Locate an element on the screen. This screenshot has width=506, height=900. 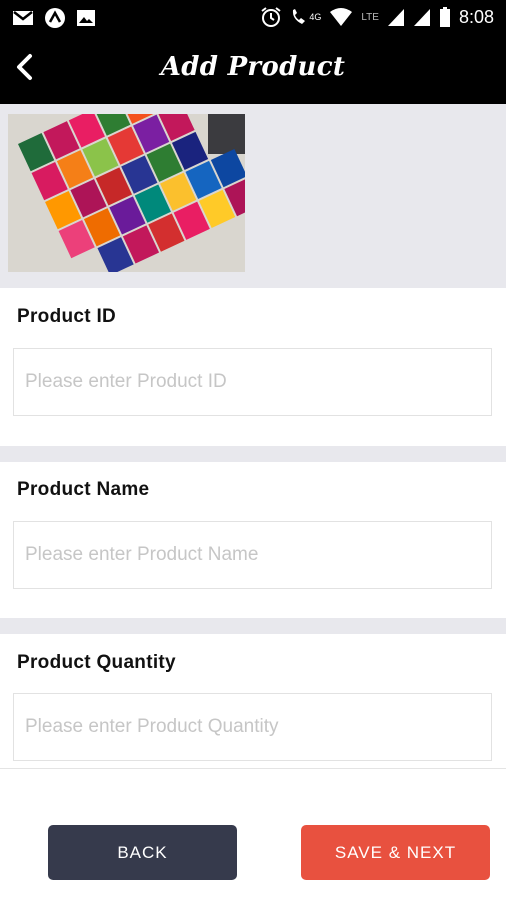
product-name-label: Product Name is located at coordinates (83, 489).